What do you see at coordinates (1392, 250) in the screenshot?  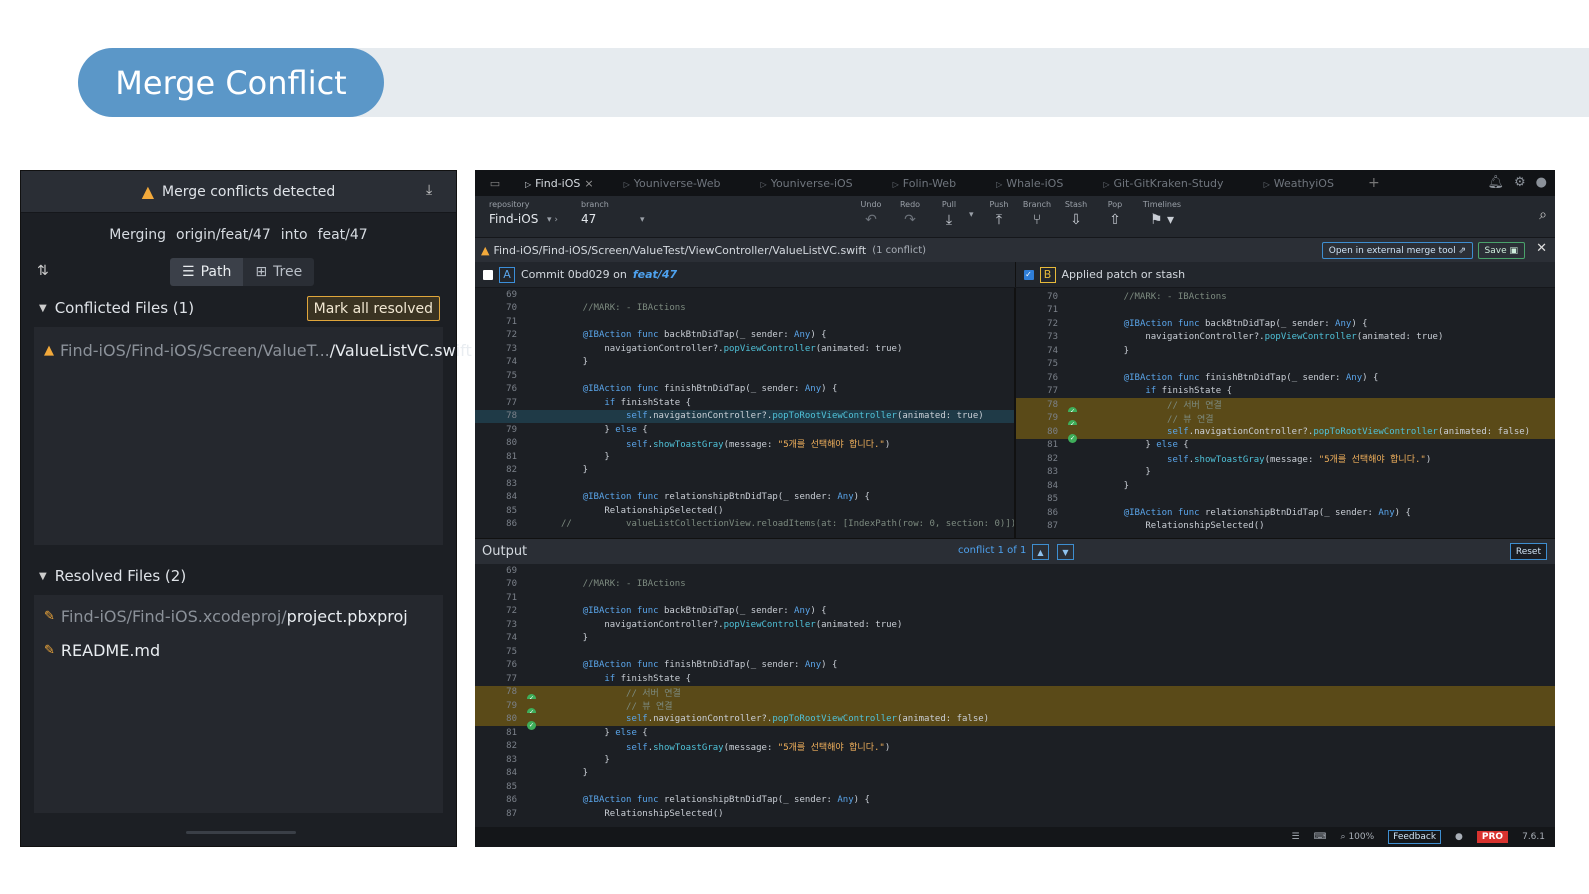 I see `external-label: Open in external merge tool` at bounding box center [1392, 250].